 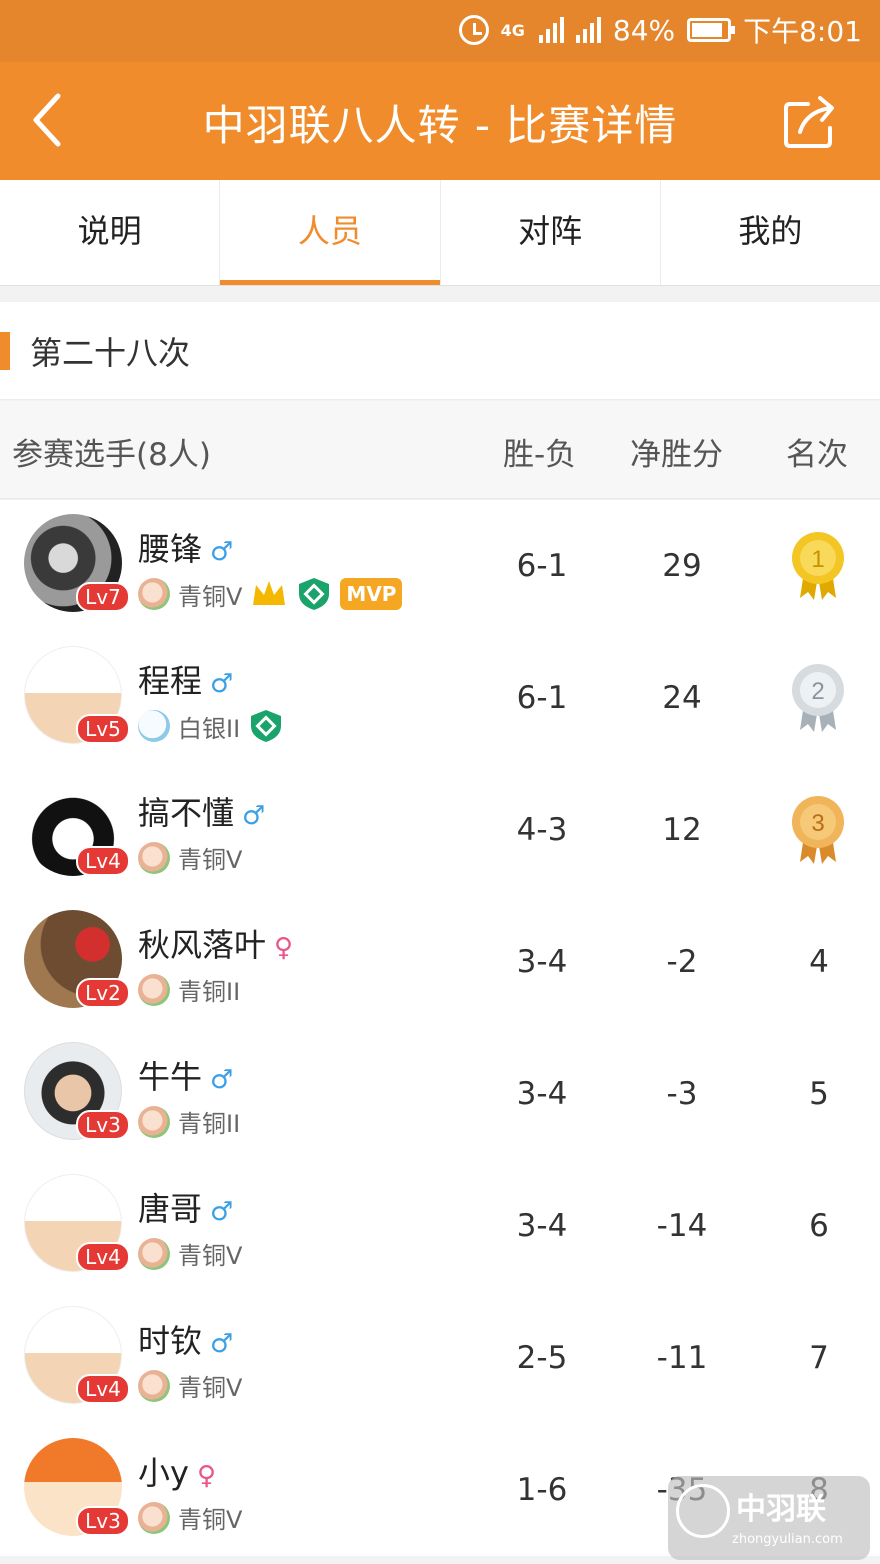 What do you see at coordinates (110, 232) in the screenshot?
I see `tab-description: 说明` at bounding box center [110, 232].